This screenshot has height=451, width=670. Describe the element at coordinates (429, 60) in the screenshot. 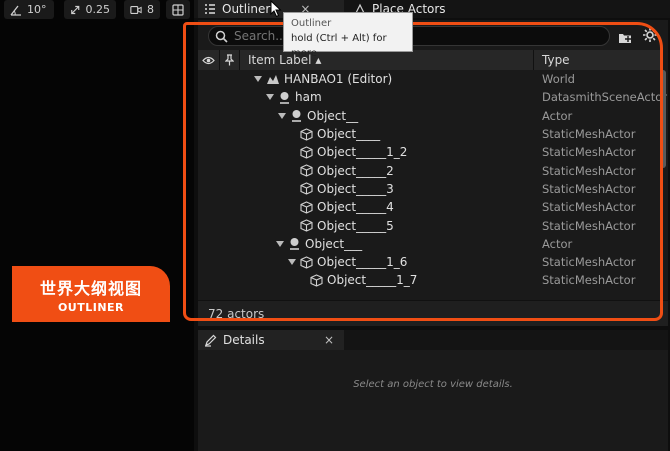

I see `column-header: Item Label ▴ Type` at that location.